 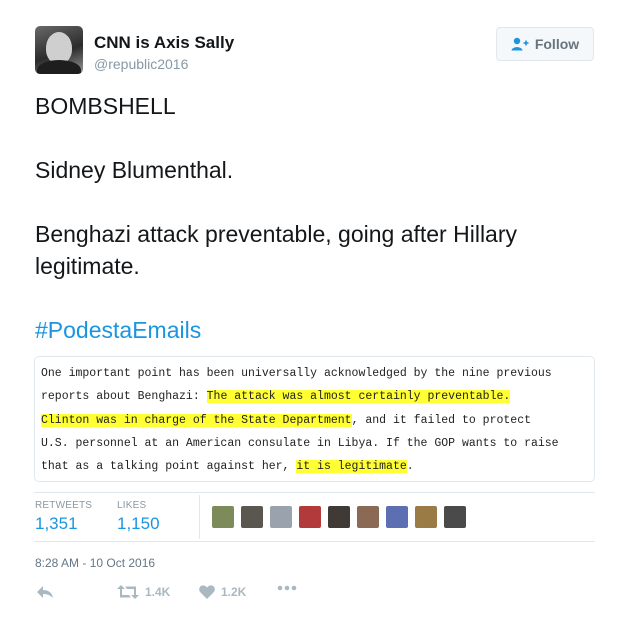 I want to click on like-button: 1.2K, so click(x=222, y=592).